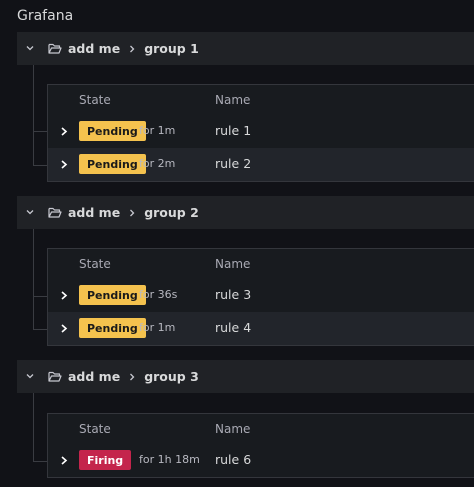  Describe the element at coordinates (245, 376) in the screenshot. I see `group-header-3: add me group 3` at that location.